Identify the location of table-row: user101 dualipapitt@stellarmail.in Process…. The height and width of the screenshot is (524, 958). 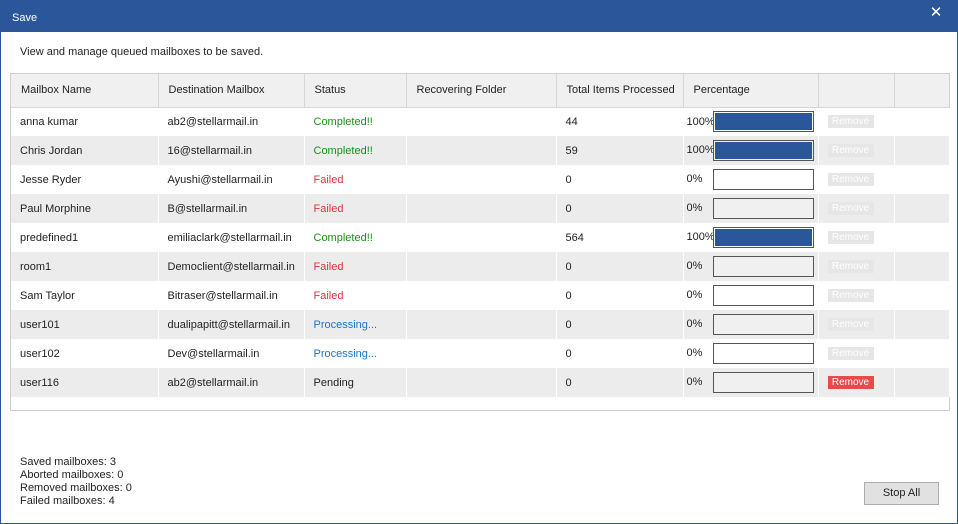
(480, 324).